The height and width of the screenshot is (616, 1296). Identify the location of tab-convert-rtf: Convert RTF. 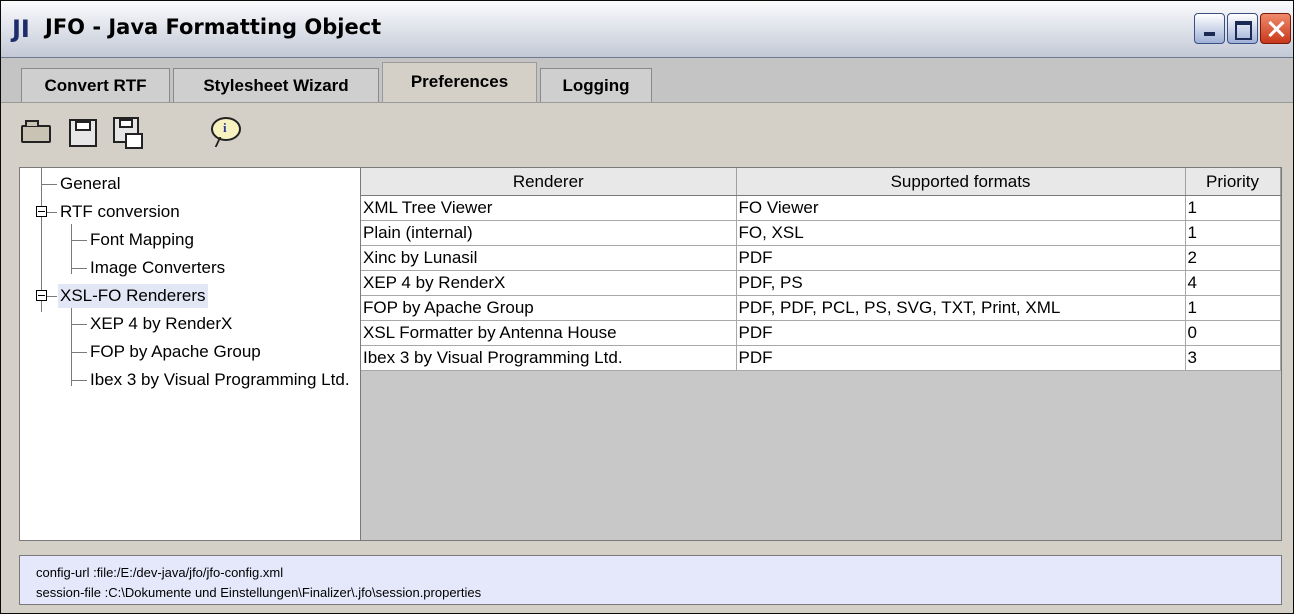
(95, 85).